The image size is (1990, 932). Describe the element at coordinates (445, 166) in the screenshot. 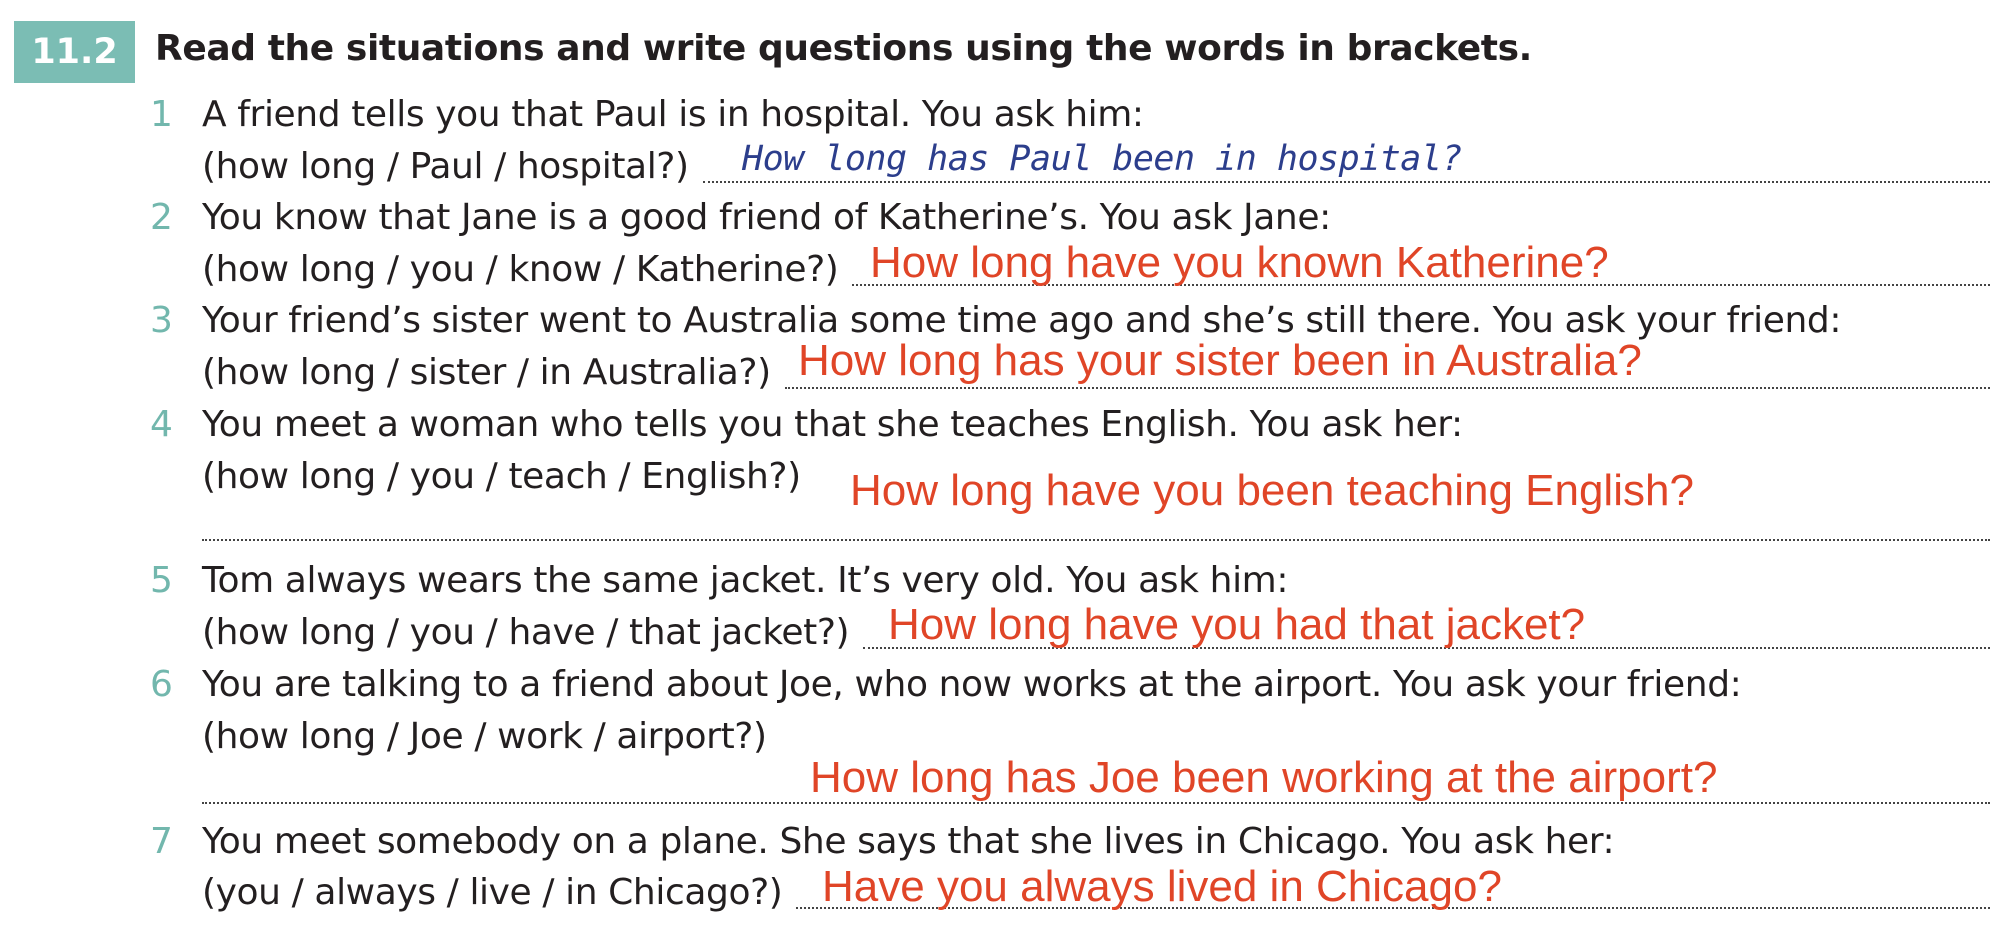

I see `item-prompt: (how long / Paul / hospital?)` at that location.